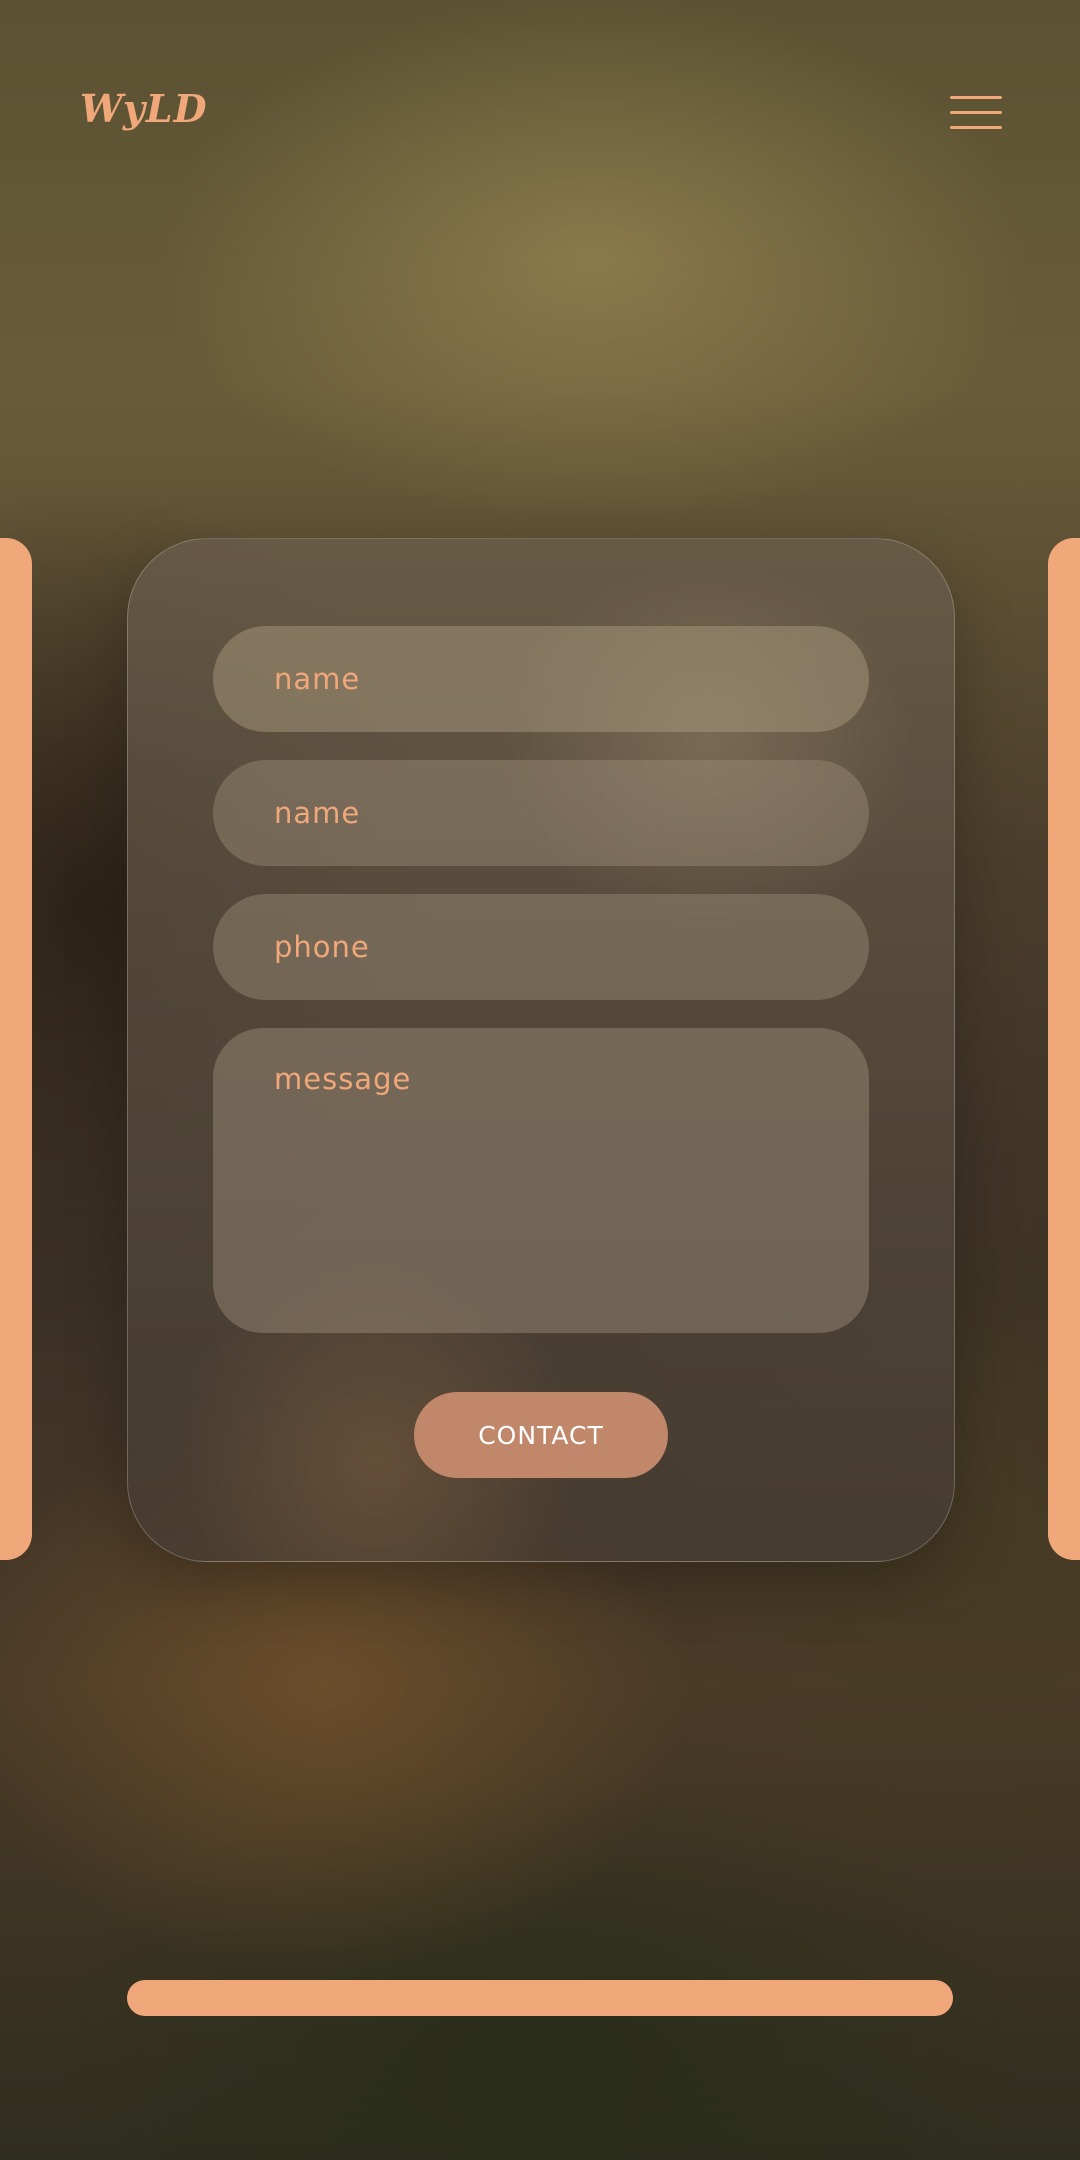  What do you see at coordinates (541, 1435) in the screenshot?
I see `contact-button: CONTACT` at bounding box center [541, 1435].